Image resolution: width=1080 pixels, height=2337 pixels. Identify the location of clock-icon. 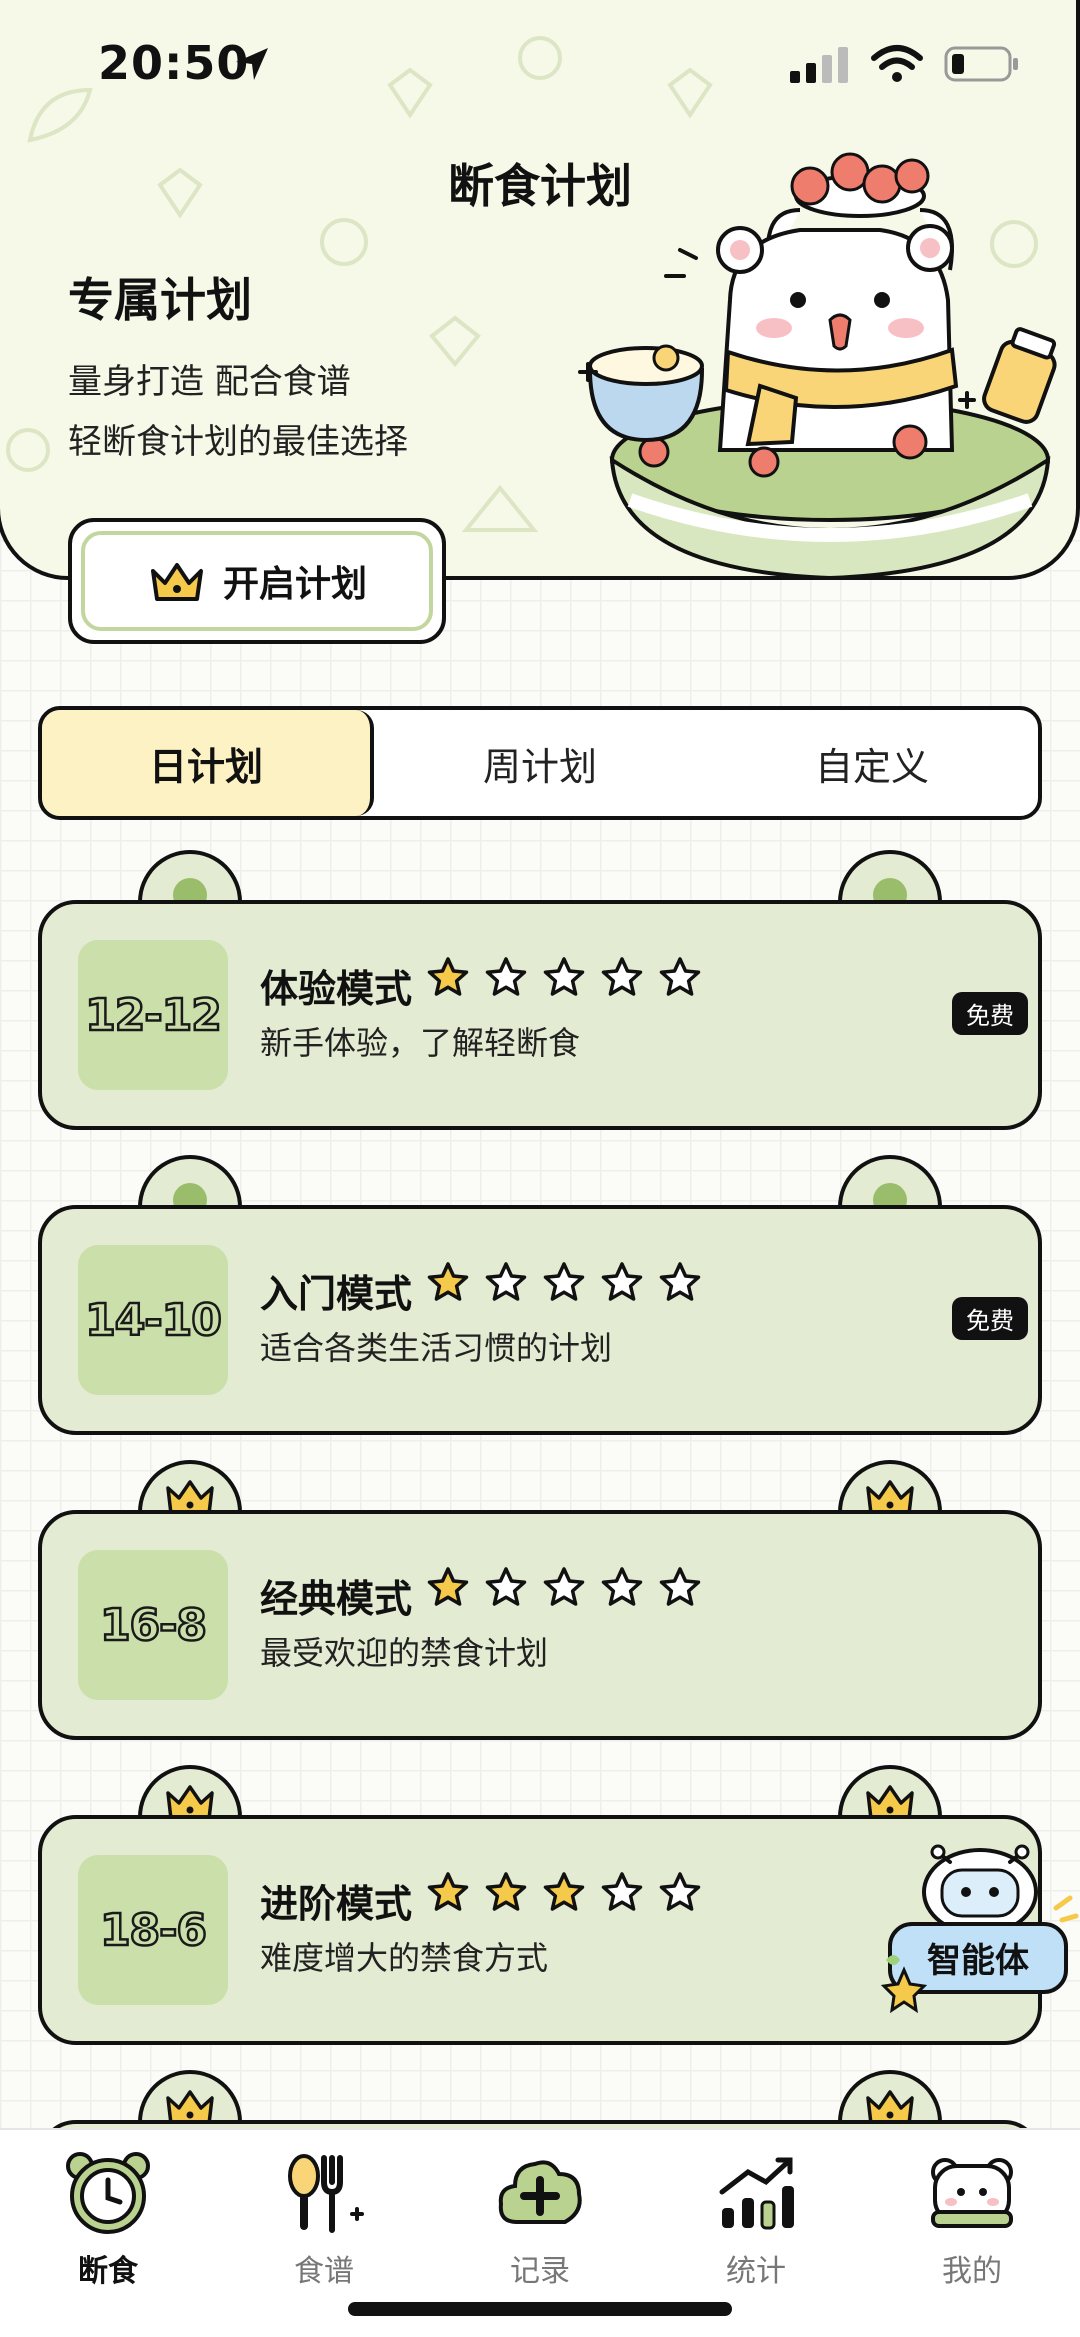
(108, 2193).